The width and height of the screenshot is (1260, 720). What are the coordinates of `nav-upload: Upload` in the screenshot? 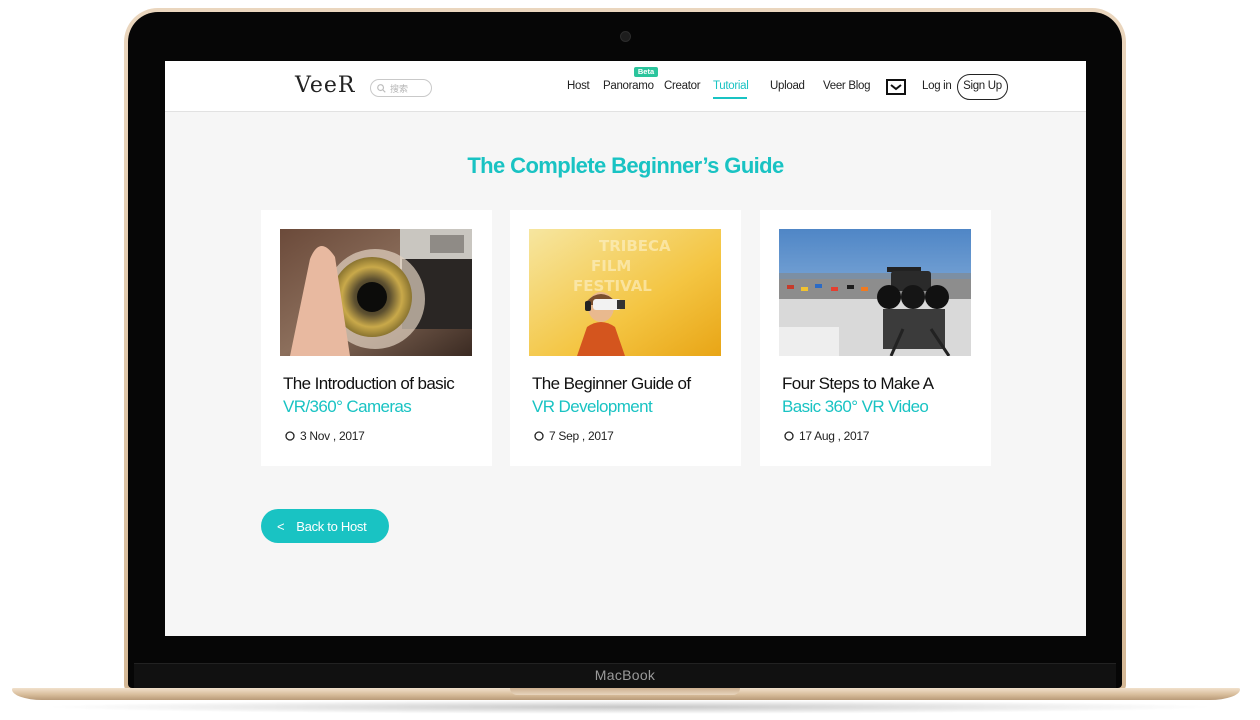 It's located at (787, 86).